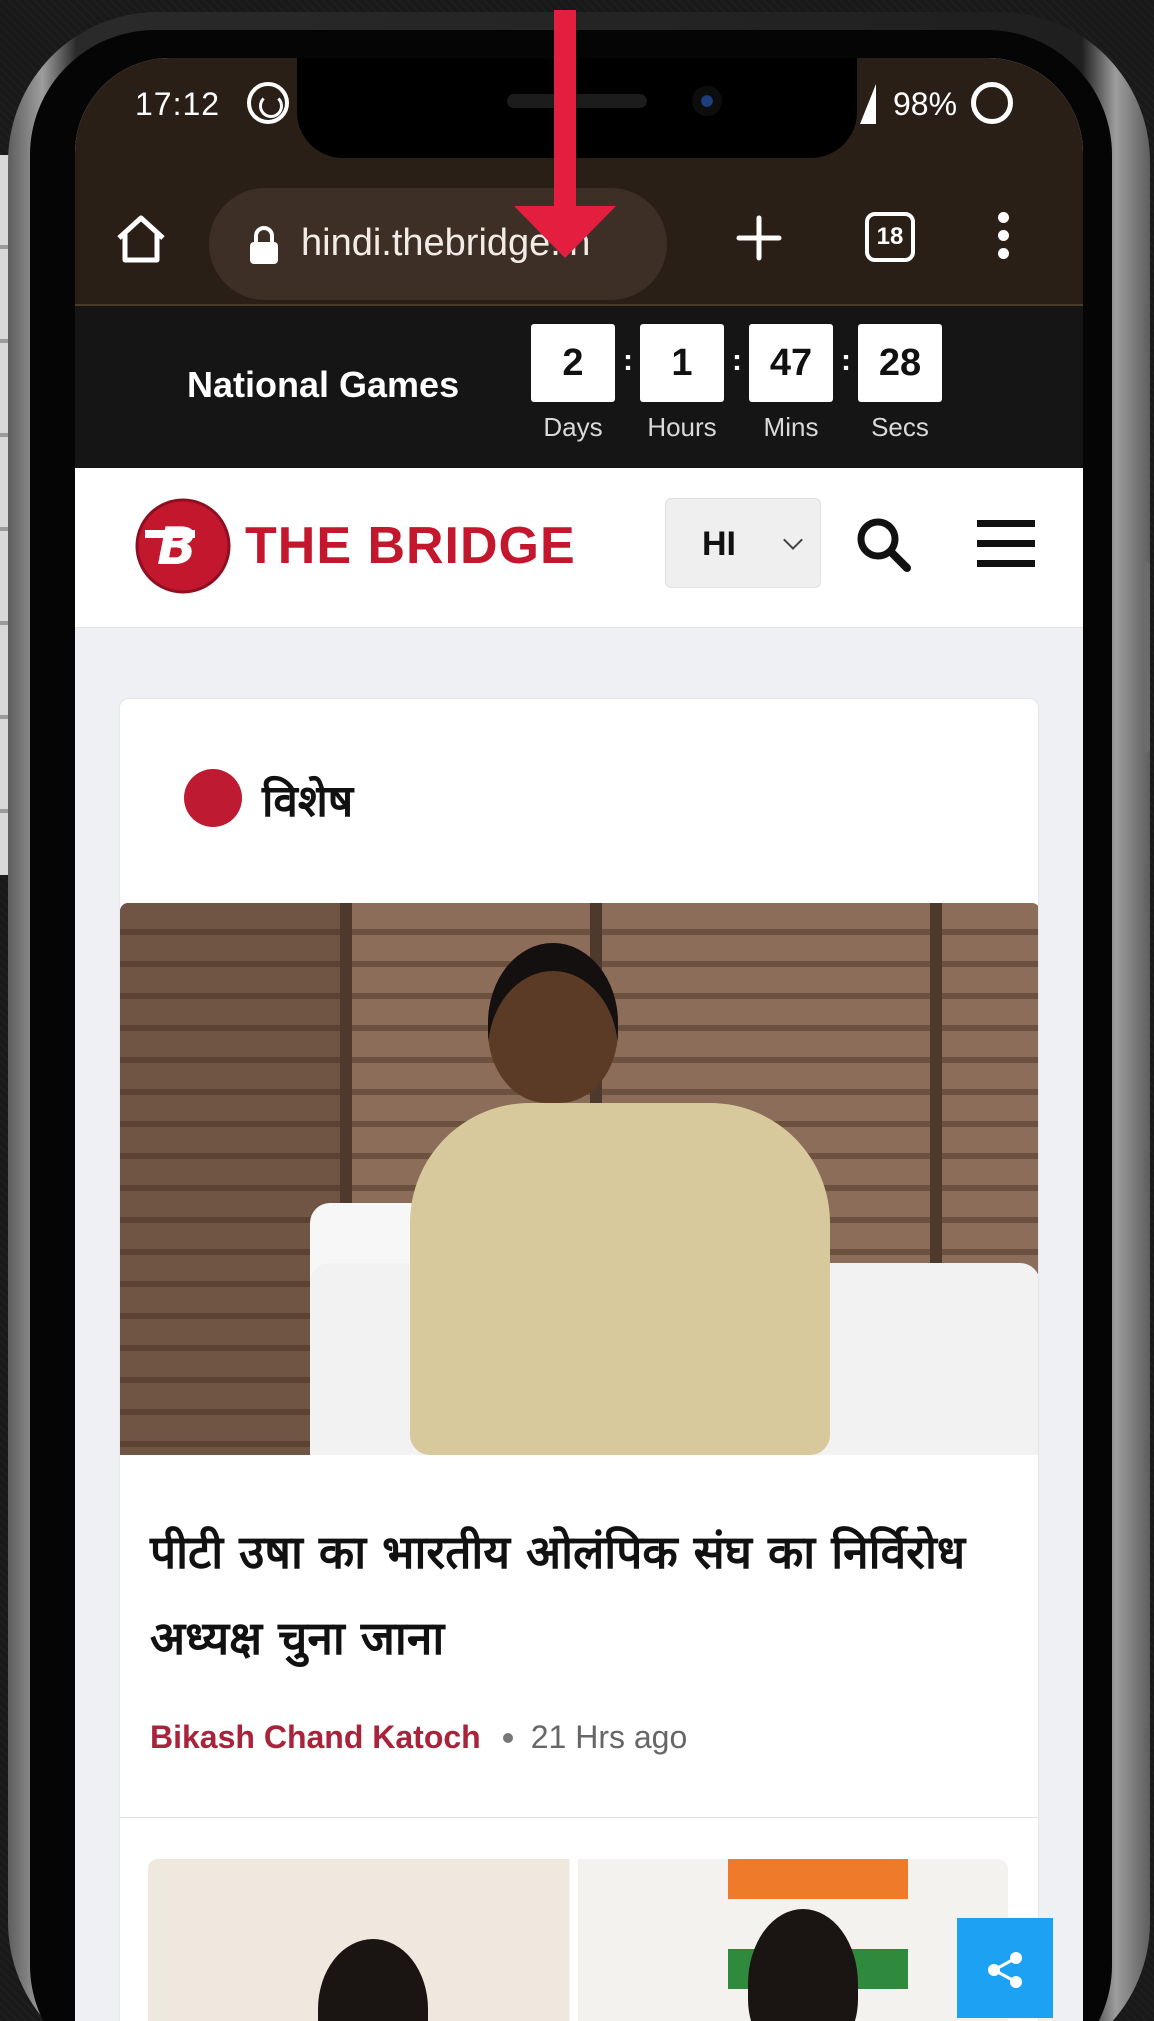 The height and width of the screenshot is (2021, 1154). I want to click on countdown-secs-caption: Secs, so click(900, 427).